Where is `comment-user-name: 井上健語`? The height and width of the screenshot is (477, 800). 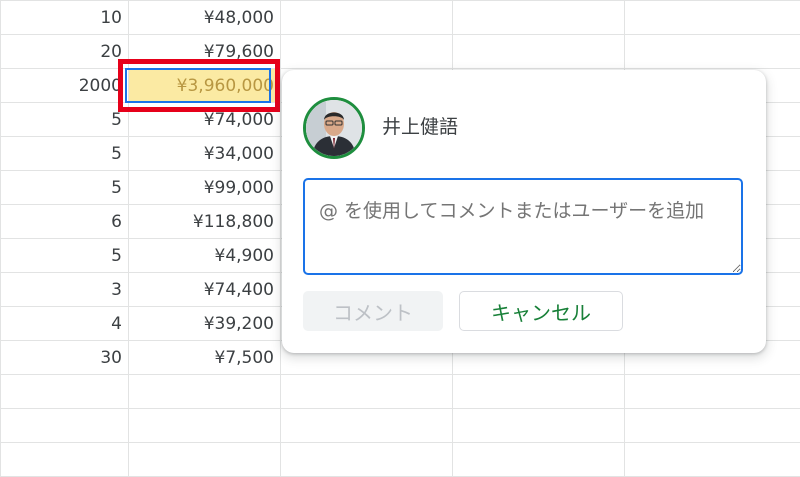
comment-user-name: 井上健語 is located at coordinates (420, 125).